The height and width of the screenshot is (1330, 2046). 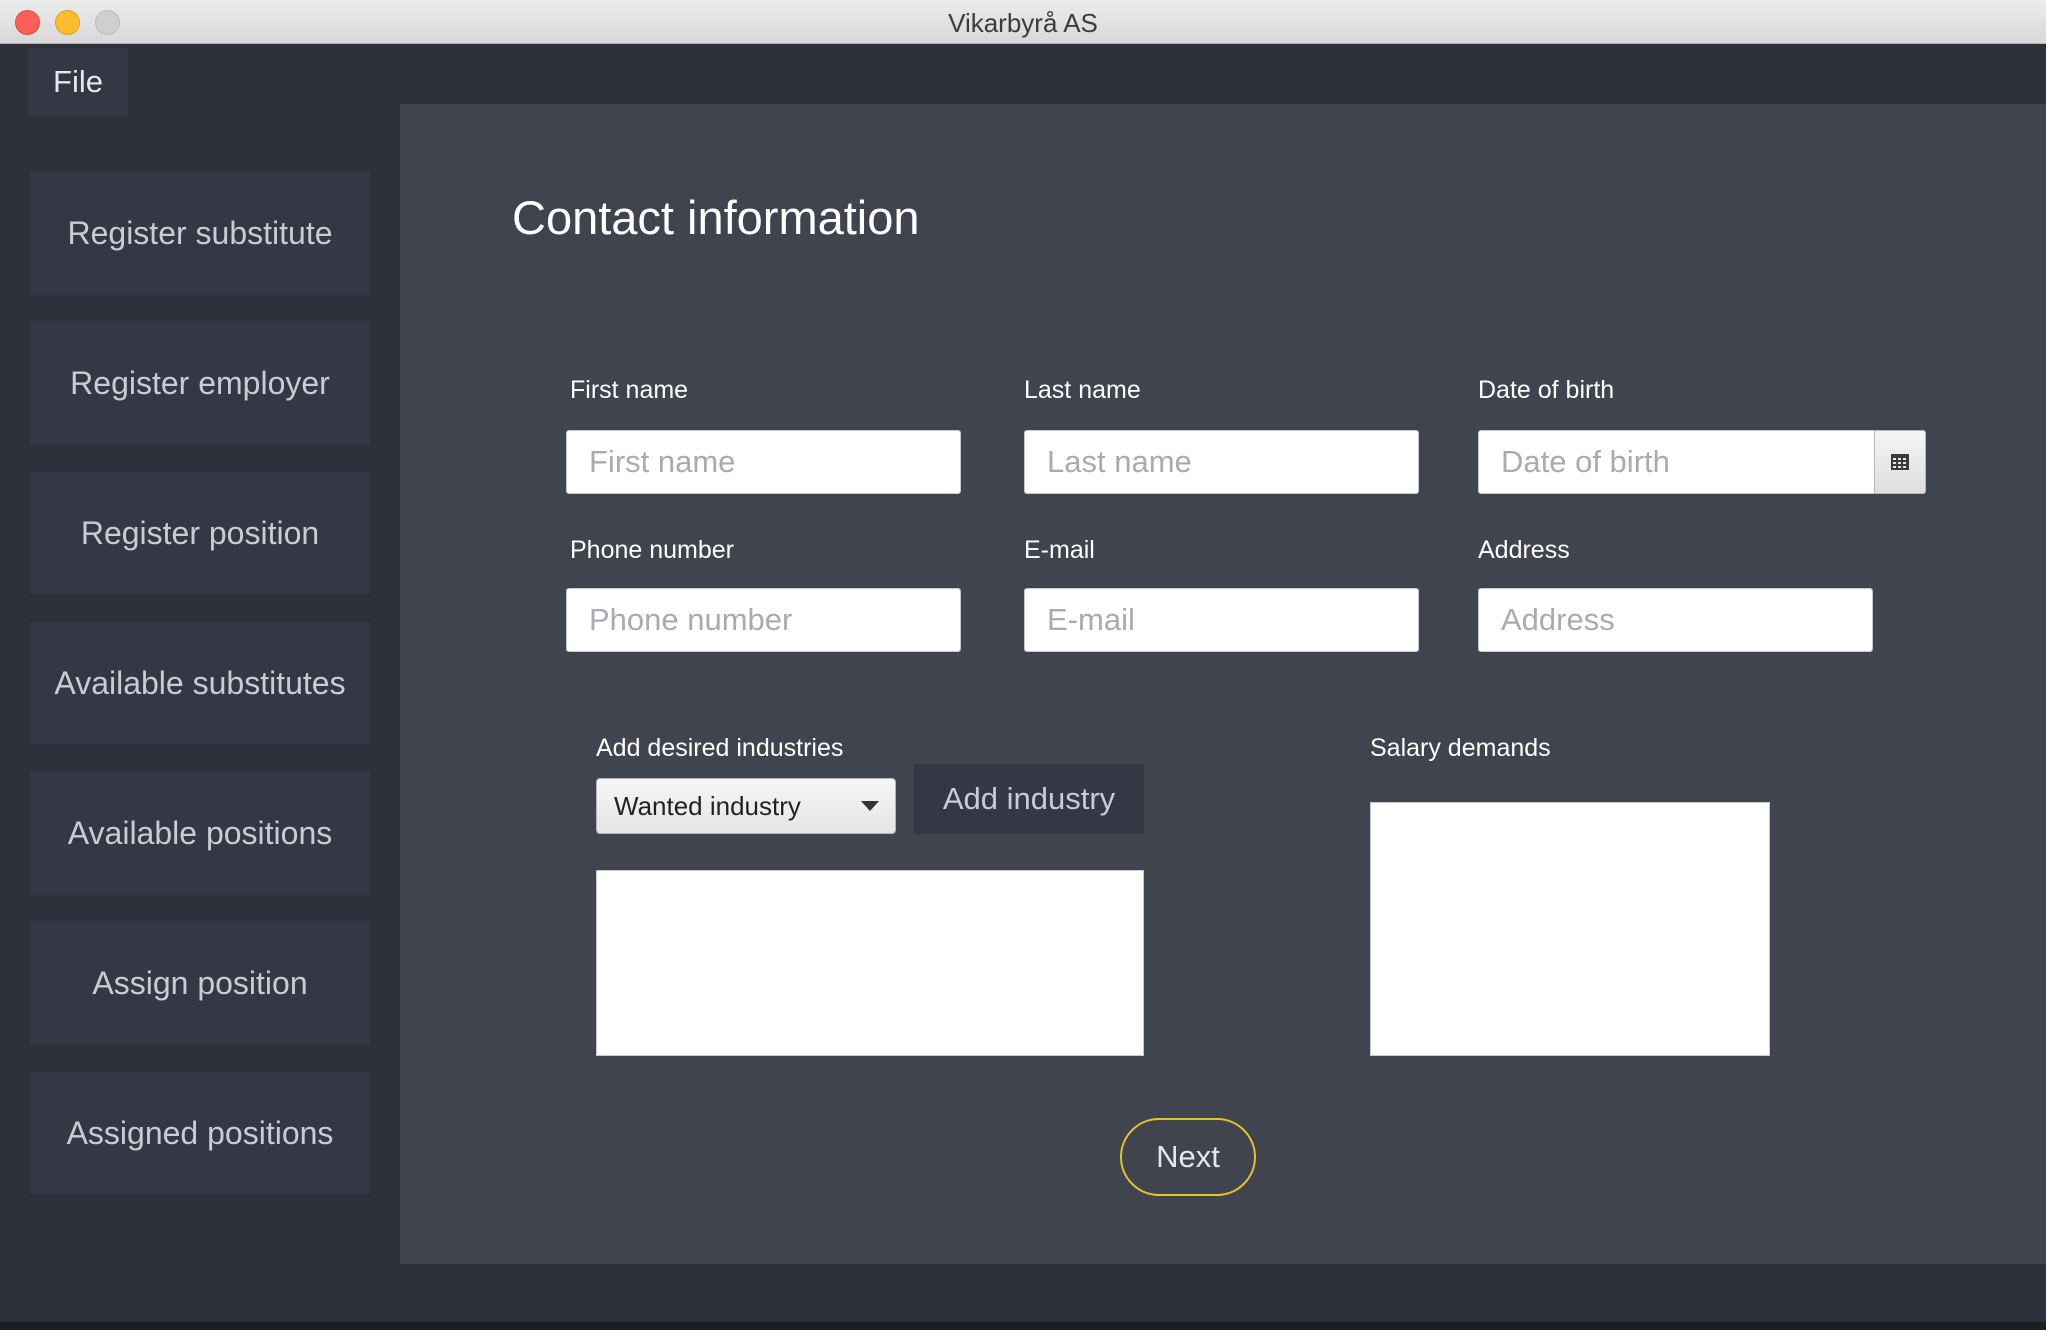 What do you see at coordinates (1460, 748) in the screenshot?
I see `salary-demands-label: Salary demands` at bounding box center [1460, 748].